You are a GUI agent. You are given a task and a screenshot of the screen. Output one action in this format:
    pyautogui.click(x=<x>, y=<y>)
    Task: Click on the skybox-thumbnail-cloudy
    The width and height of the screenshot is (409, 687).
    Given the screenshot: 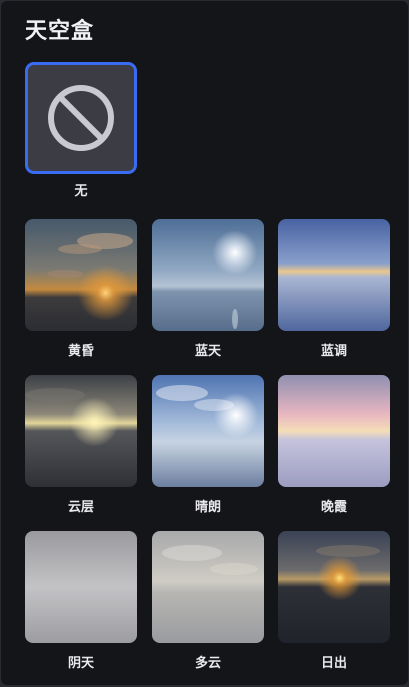 What is the action you would take?
    pyautogui.click(x=208, y=587)
    